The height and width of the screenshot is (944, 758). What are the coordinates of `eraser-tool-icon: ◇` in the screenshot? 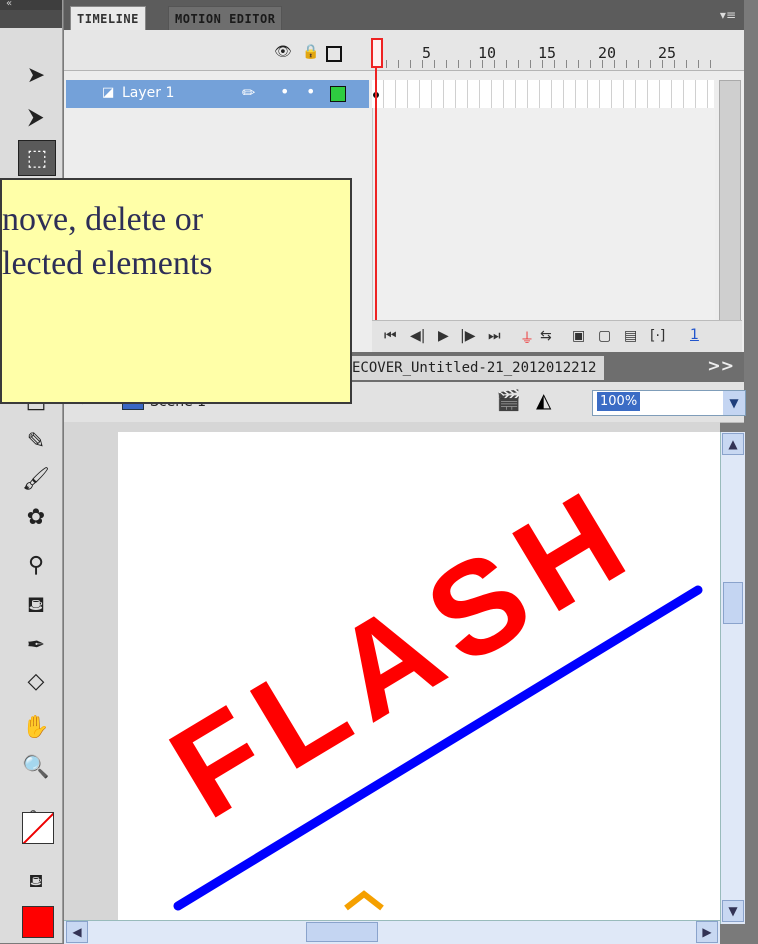 It's located at (36, 681).